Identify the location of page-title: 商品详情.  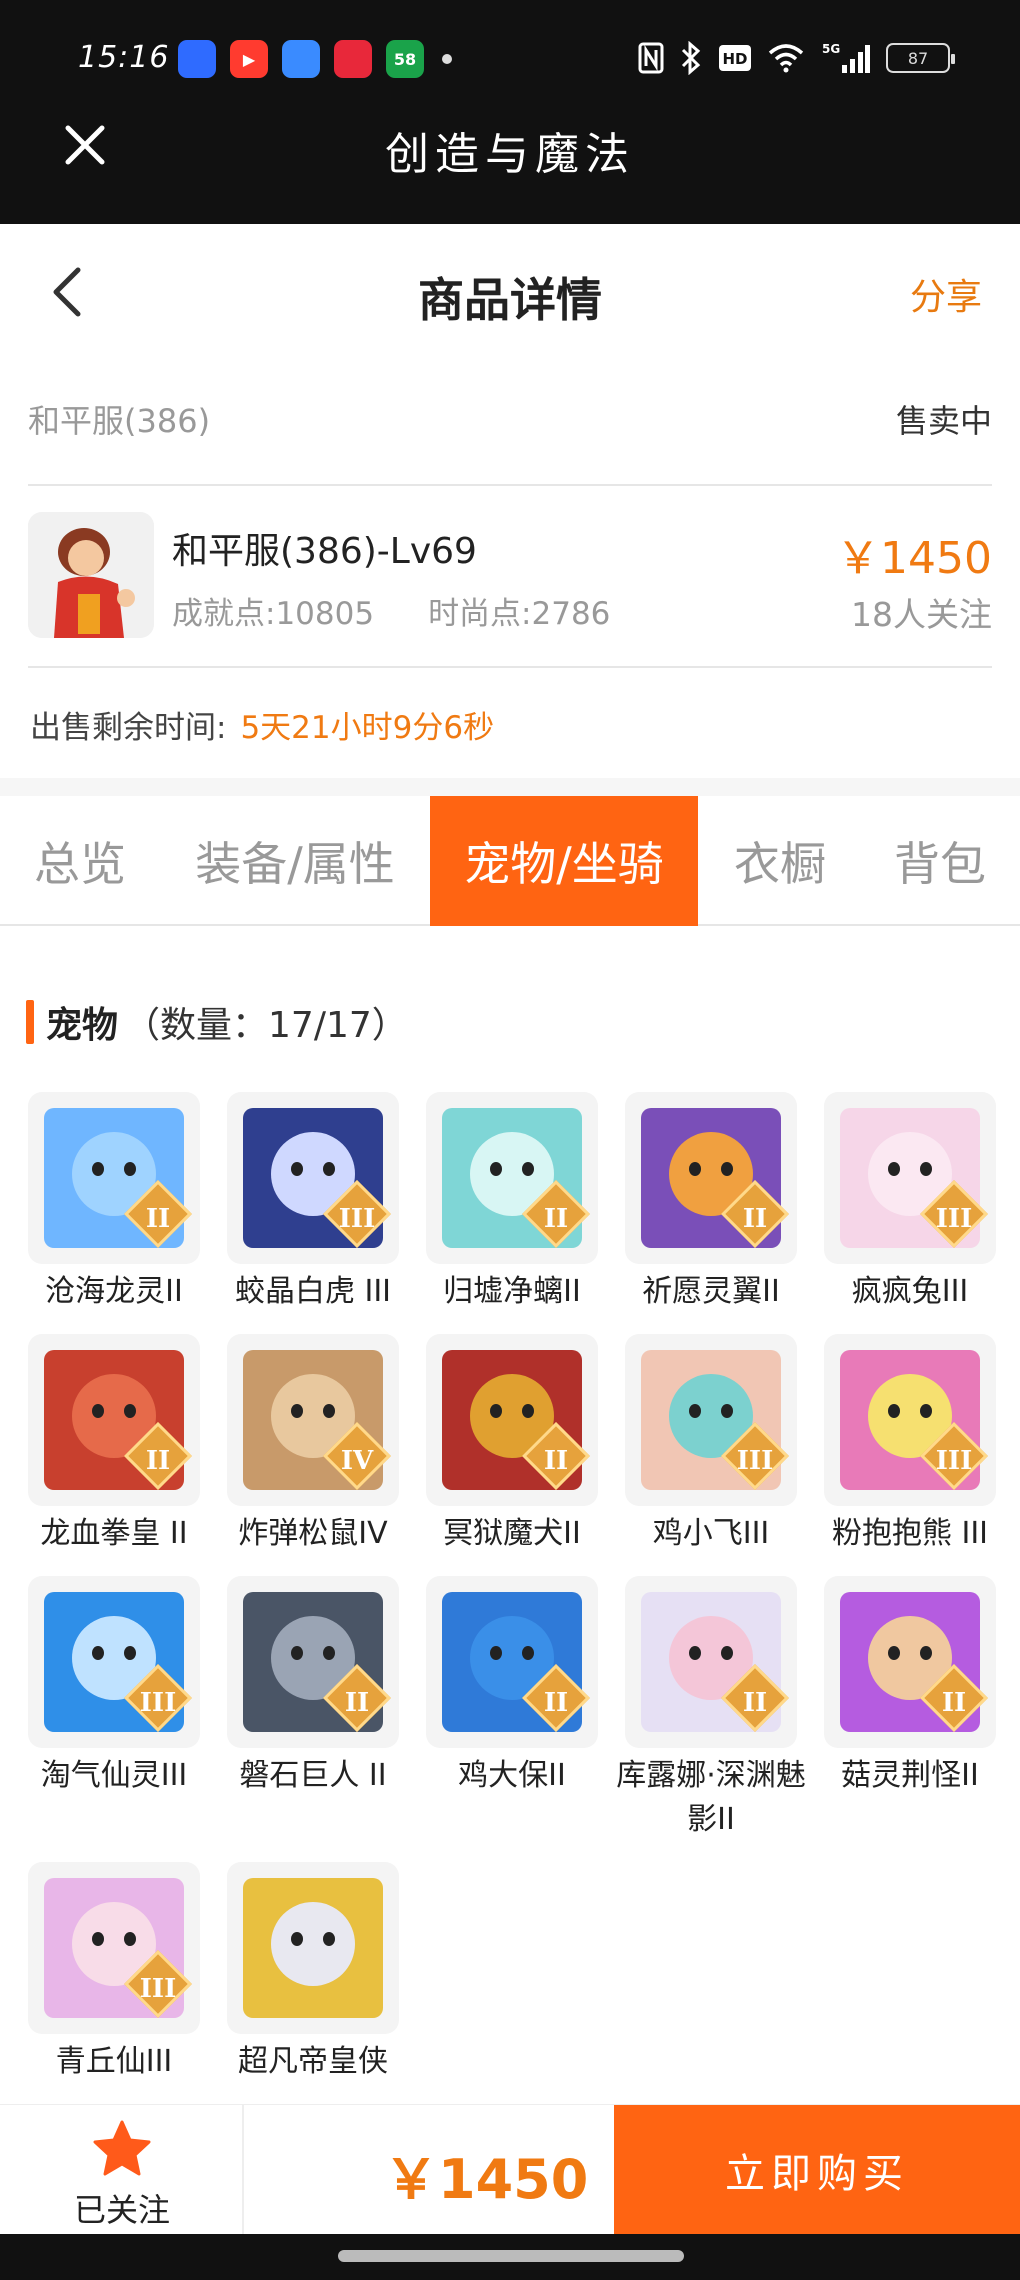
(510, 300).